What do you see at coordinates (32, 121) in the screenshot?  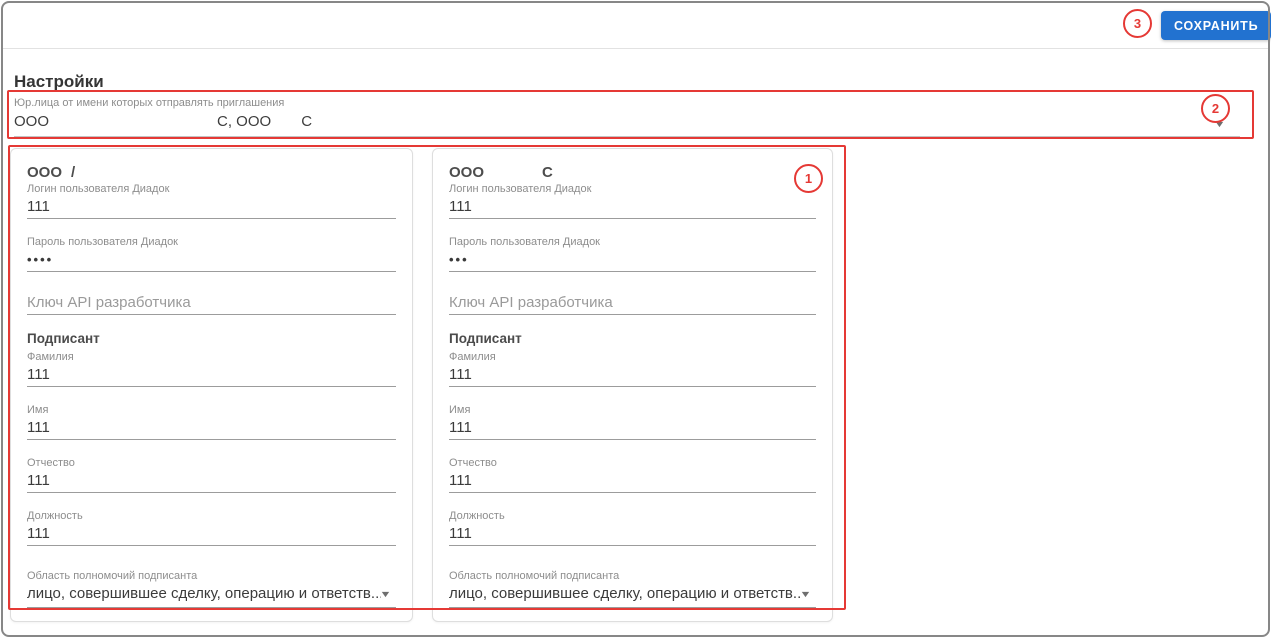 I see `org-select-value-part: ООО` at bounding box center [32, 121].